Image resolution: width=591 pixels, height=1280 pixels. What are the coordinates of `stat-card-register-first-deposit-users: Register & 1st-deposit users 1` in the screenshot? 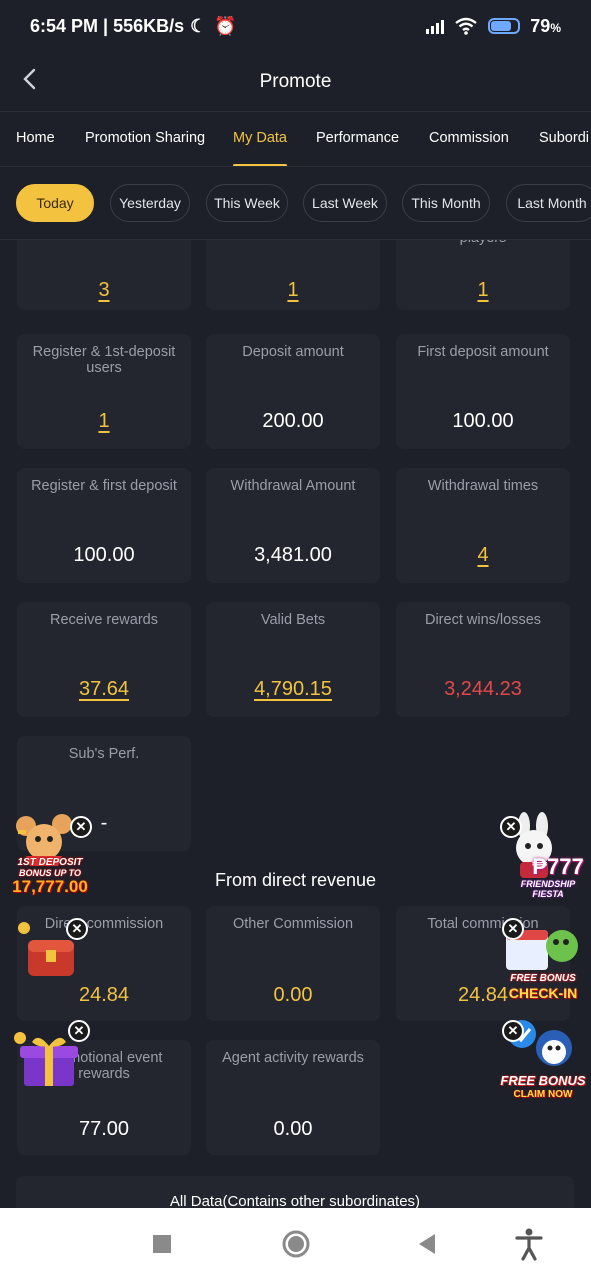 It's located at (104, 391).